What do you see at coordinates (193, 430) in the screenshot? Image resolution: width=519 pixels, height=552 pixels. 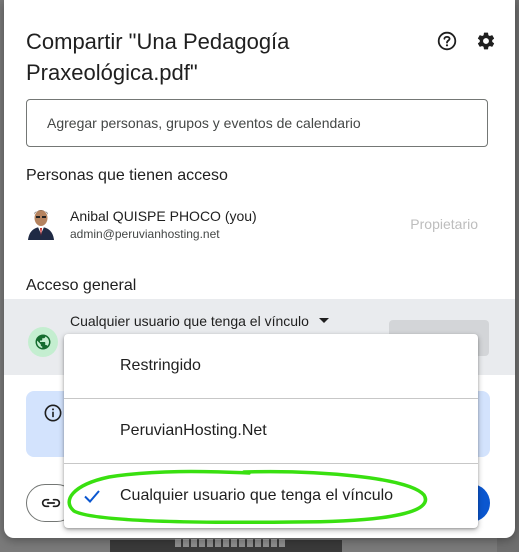 I see `menu-item-label: PeruvianHosting.Net` at bounding box center [193, 430].